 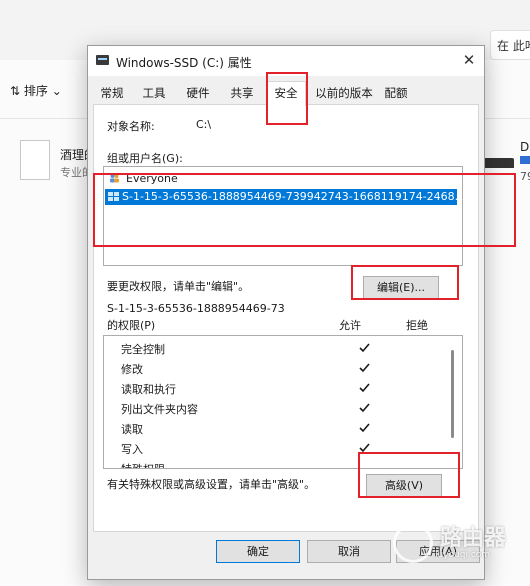 I want to click on drive-label: D, so click(x=525, y=147).